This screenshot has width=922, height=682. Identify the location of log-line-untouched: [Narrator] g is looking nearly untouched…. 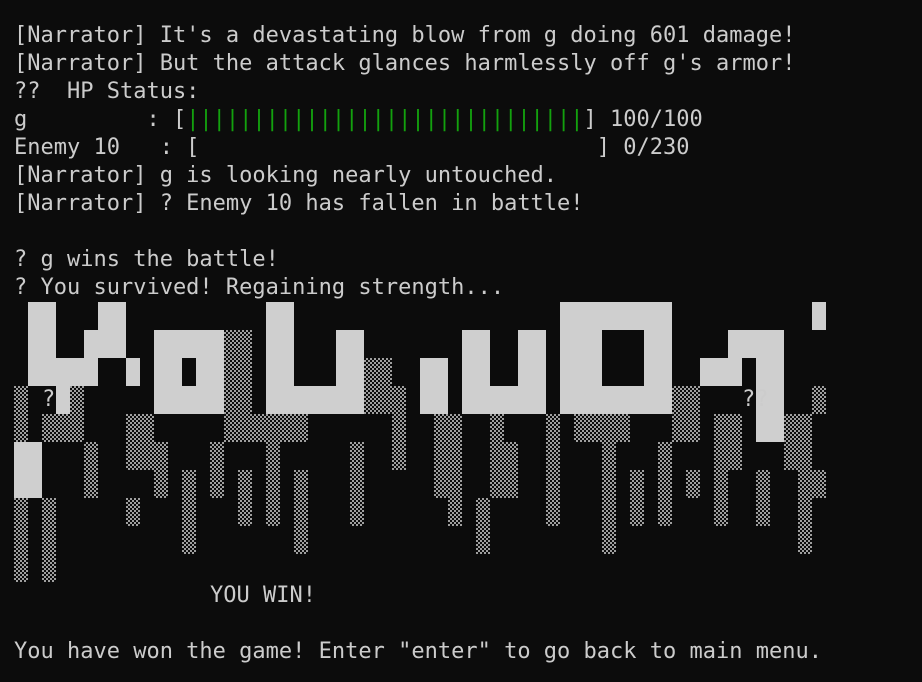
(286, 175).